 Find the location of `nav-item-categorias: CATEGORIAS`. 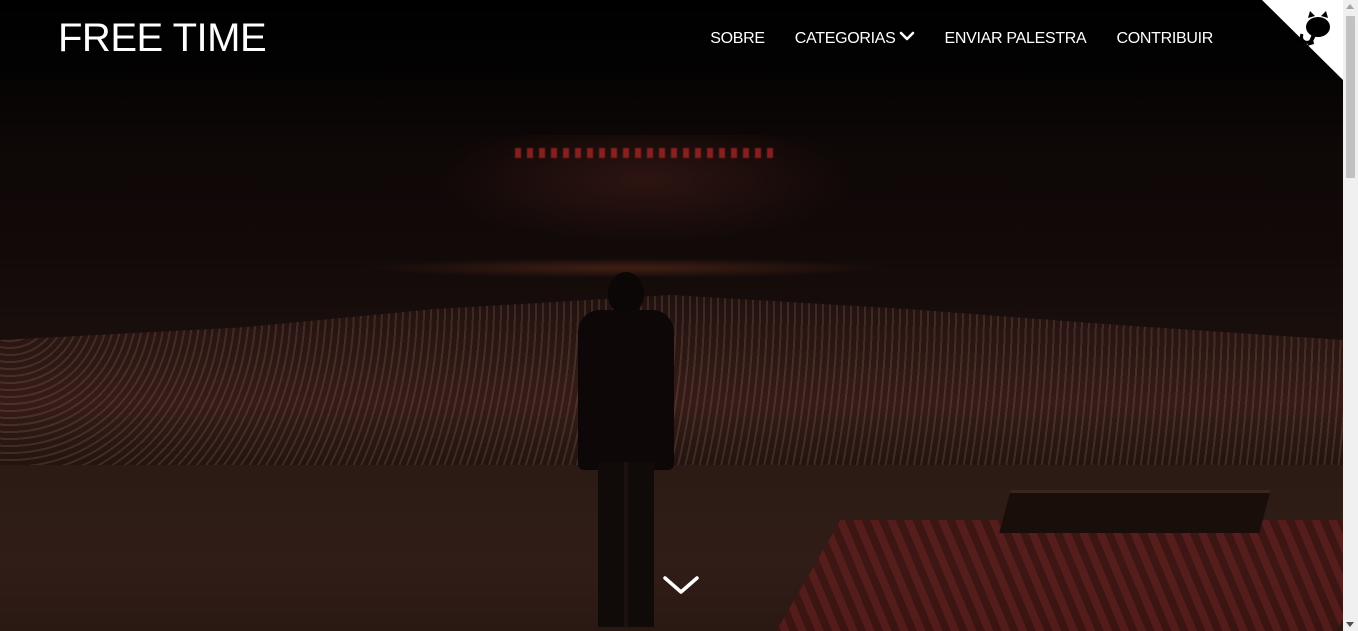

nav-item-categorias: CATEGORIAS is located at coordinates (855, 39).